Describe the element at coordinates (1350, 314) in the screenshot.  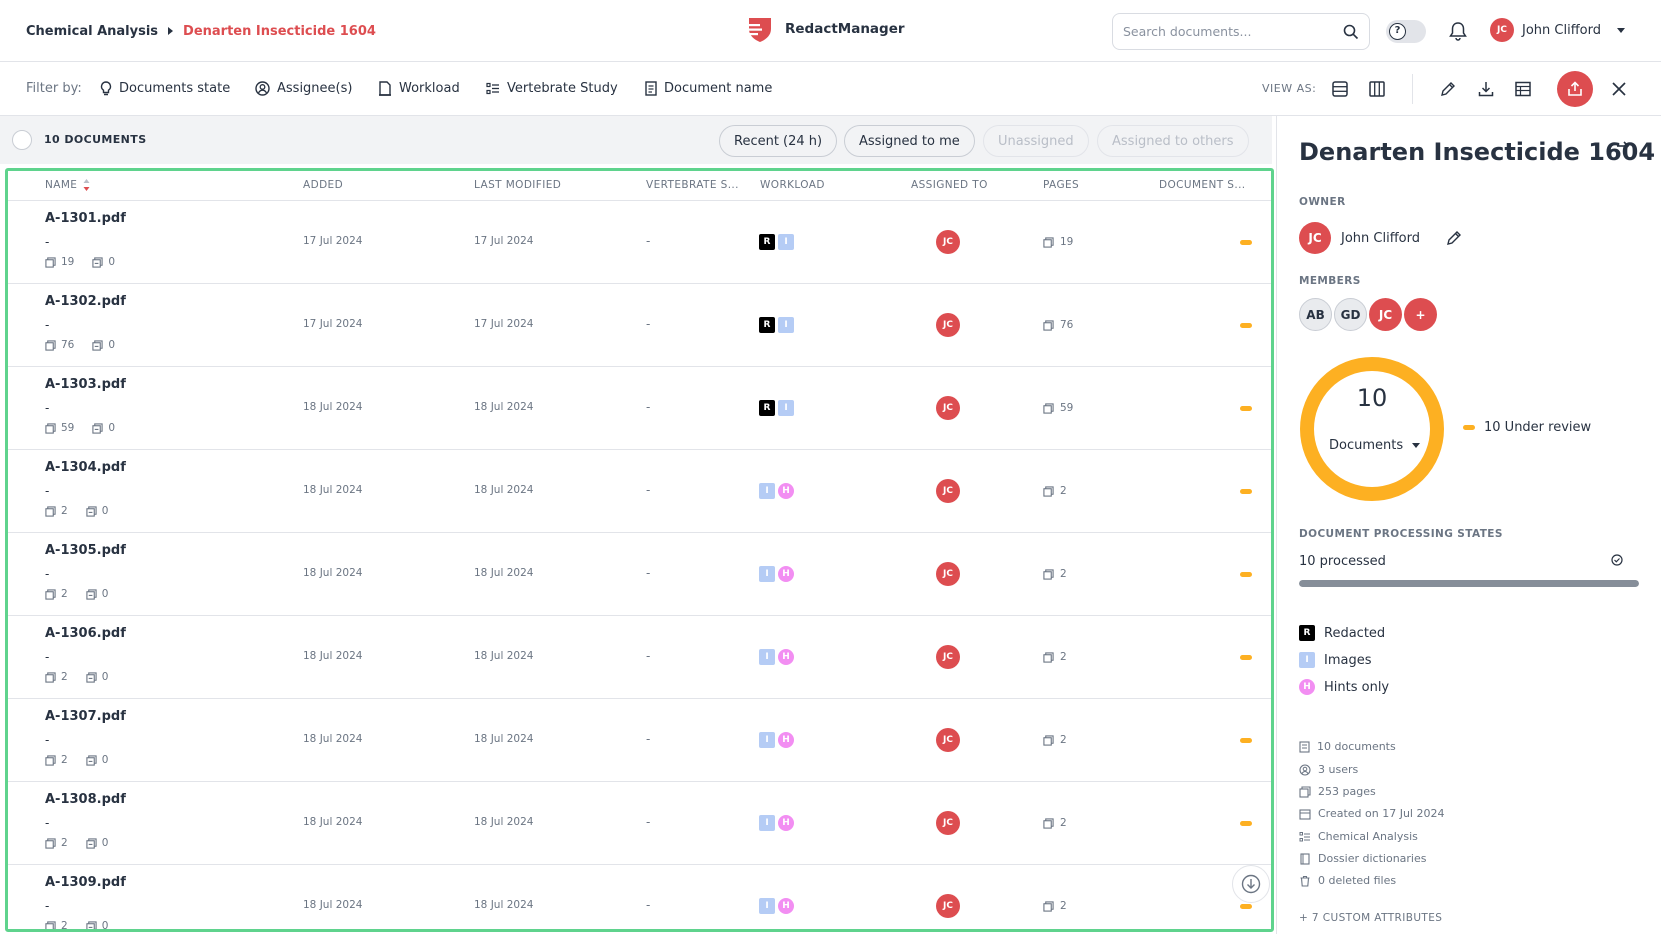
I see `member-avatar: GD` at that location.